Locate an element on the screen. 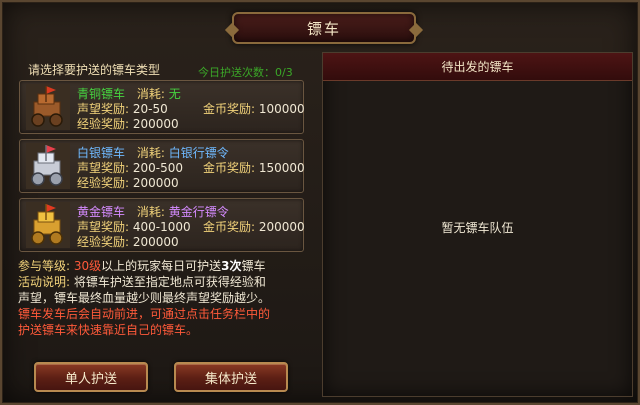 The width and height of the screenshot is (640, 405). cost-value: 无 is located at coordinates (174, 94).